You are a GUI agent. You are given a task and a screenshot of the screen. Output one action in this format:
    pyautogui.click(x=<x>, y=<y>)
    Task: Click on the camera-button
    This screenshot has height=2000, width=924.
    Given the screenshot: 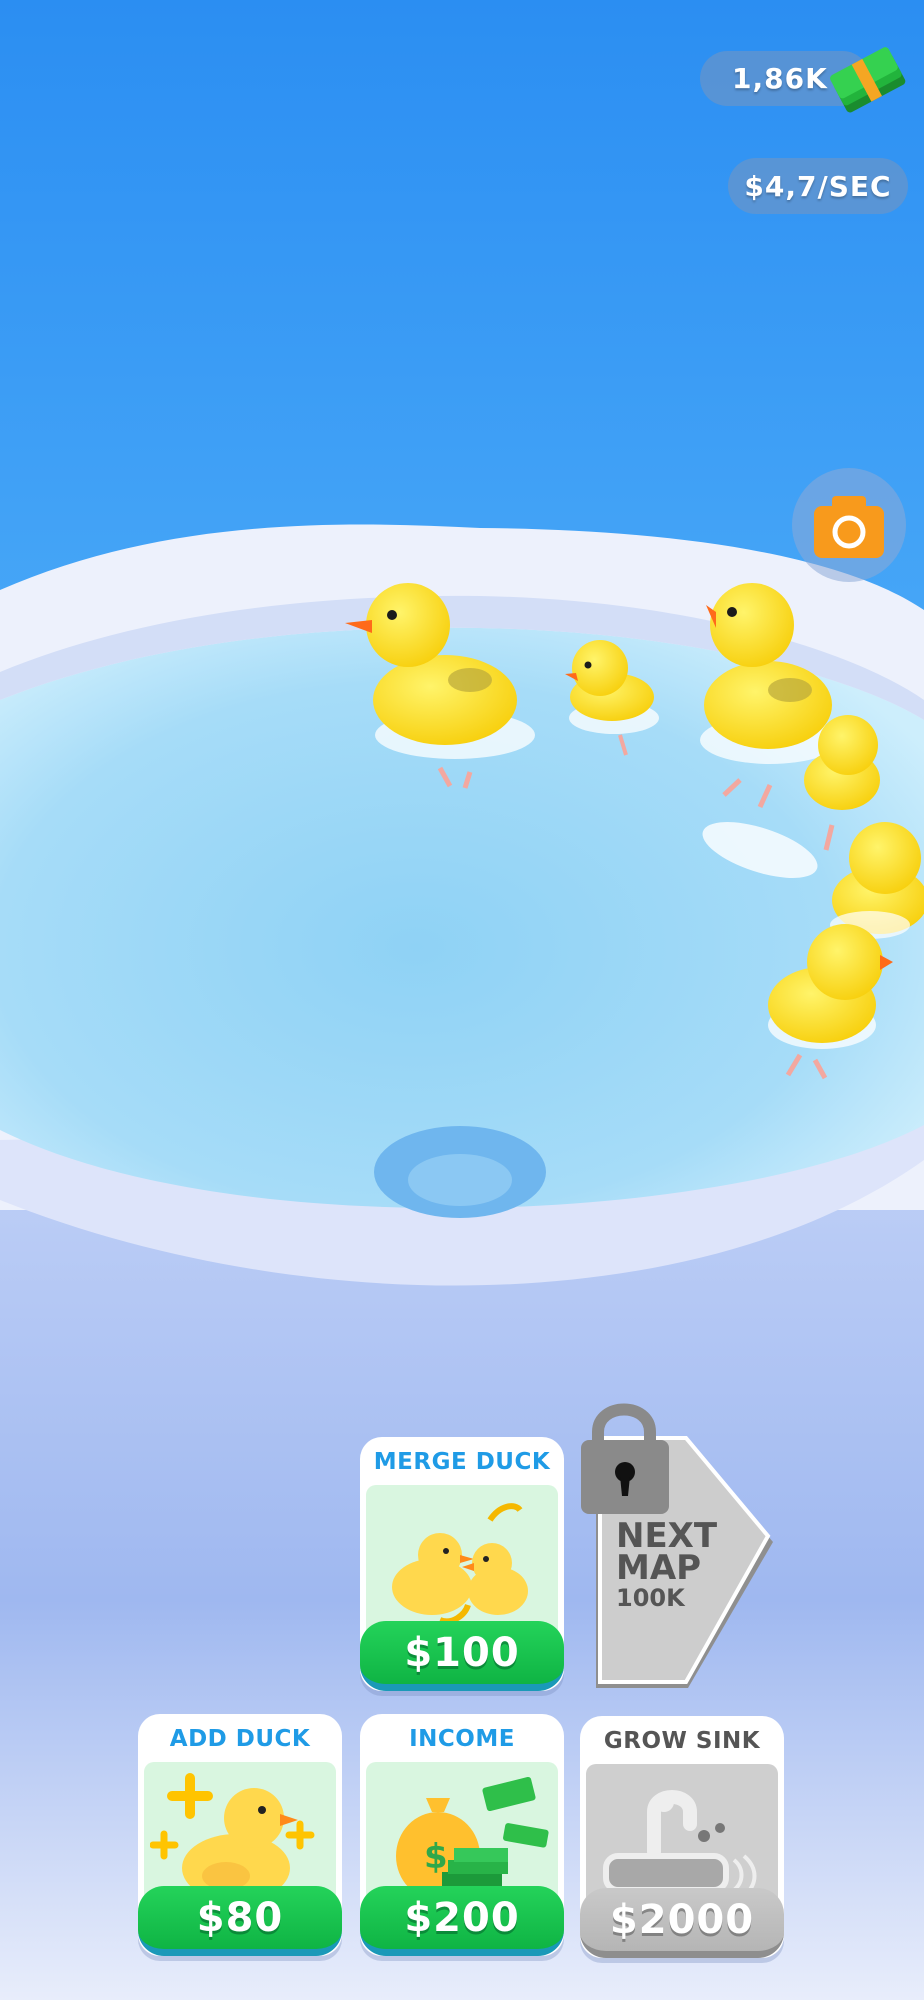 What is the action you would take?
    pyautogui.click(x=849, y=525)
    